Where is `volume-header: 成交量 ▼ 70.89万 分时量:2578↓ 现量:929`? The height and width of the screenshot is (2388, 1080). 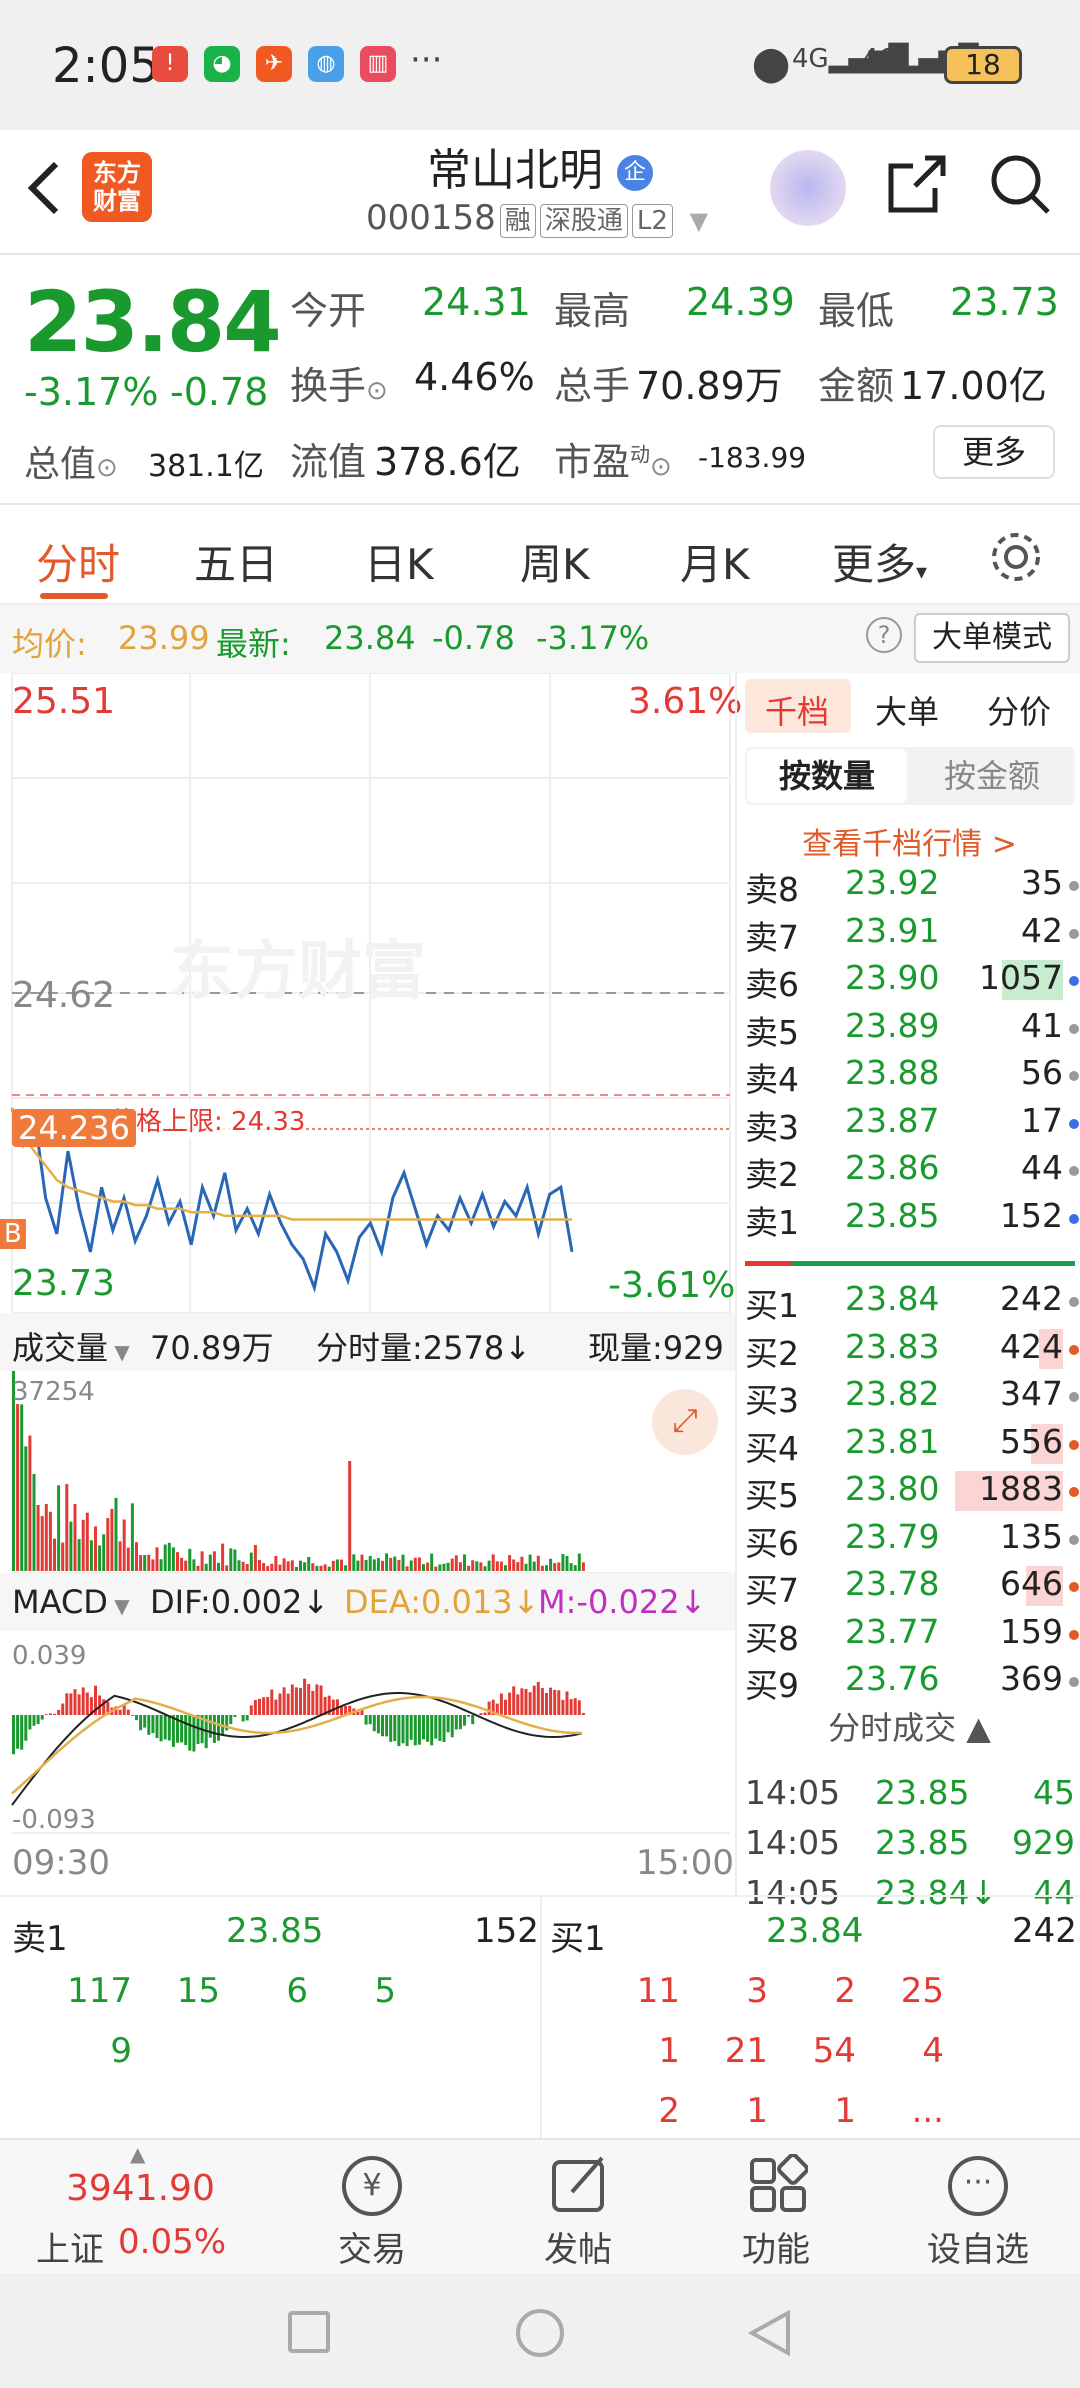 volume-header: 成交量 ▼ 70.89万 分时量:2578↓ 现量:929 is located at coordinates (367, 1342).